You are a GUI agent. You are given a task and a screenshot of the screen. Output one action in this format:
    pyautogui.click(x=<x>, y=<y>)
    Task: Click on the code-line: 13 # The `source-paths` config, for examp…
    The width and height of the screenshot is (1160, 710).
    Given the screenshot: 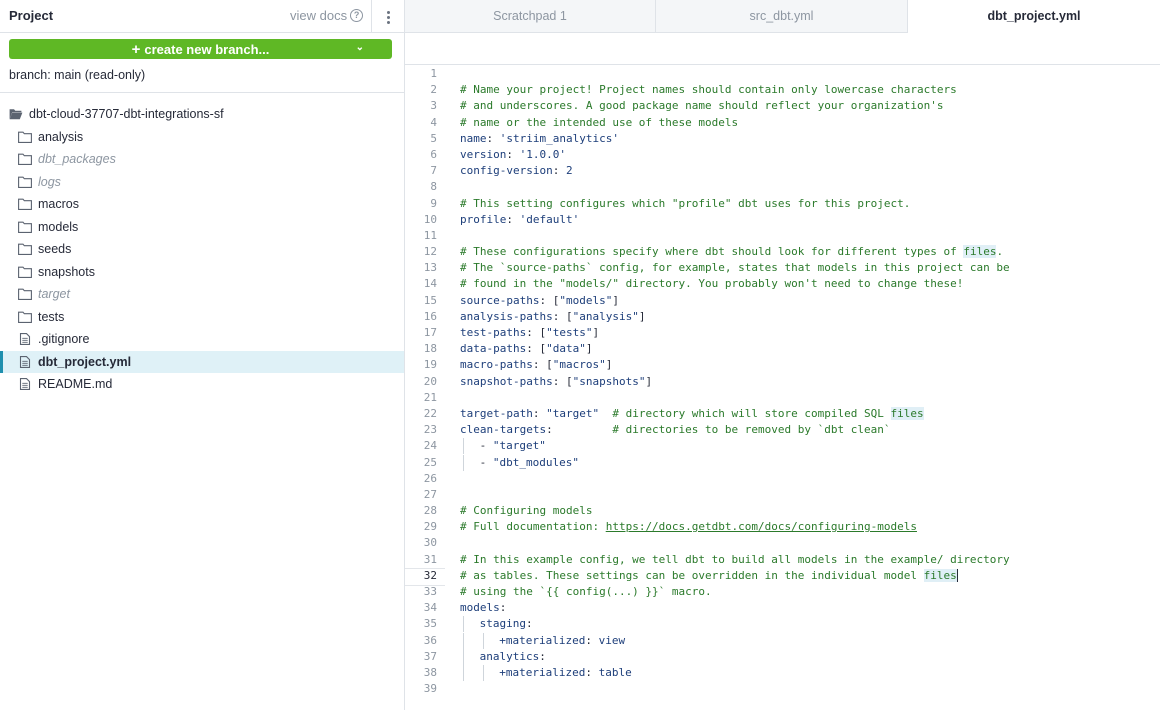 What is the action you would take?
    pyautogui.click(x=782, y=268)
    